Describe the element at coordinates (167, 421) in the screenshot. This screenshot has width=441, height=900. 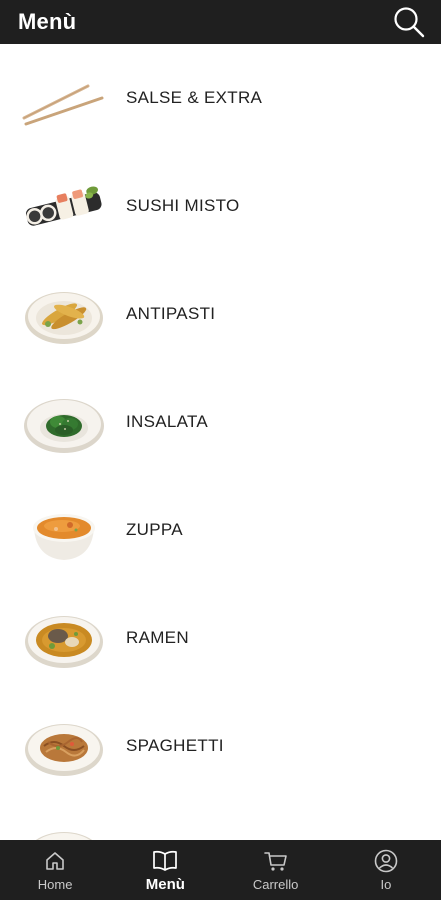
I see `category-label: INSALATA` at that location.